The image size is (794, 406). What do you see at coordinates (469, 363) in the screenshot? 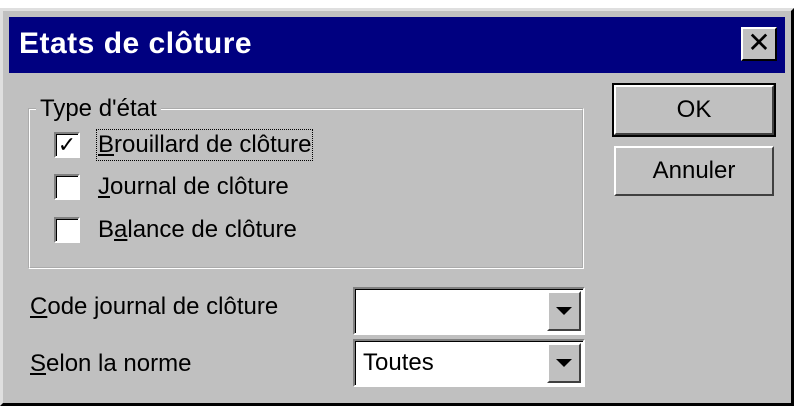
I see `norme-select: Toutes` at bounding box center [469, 363].